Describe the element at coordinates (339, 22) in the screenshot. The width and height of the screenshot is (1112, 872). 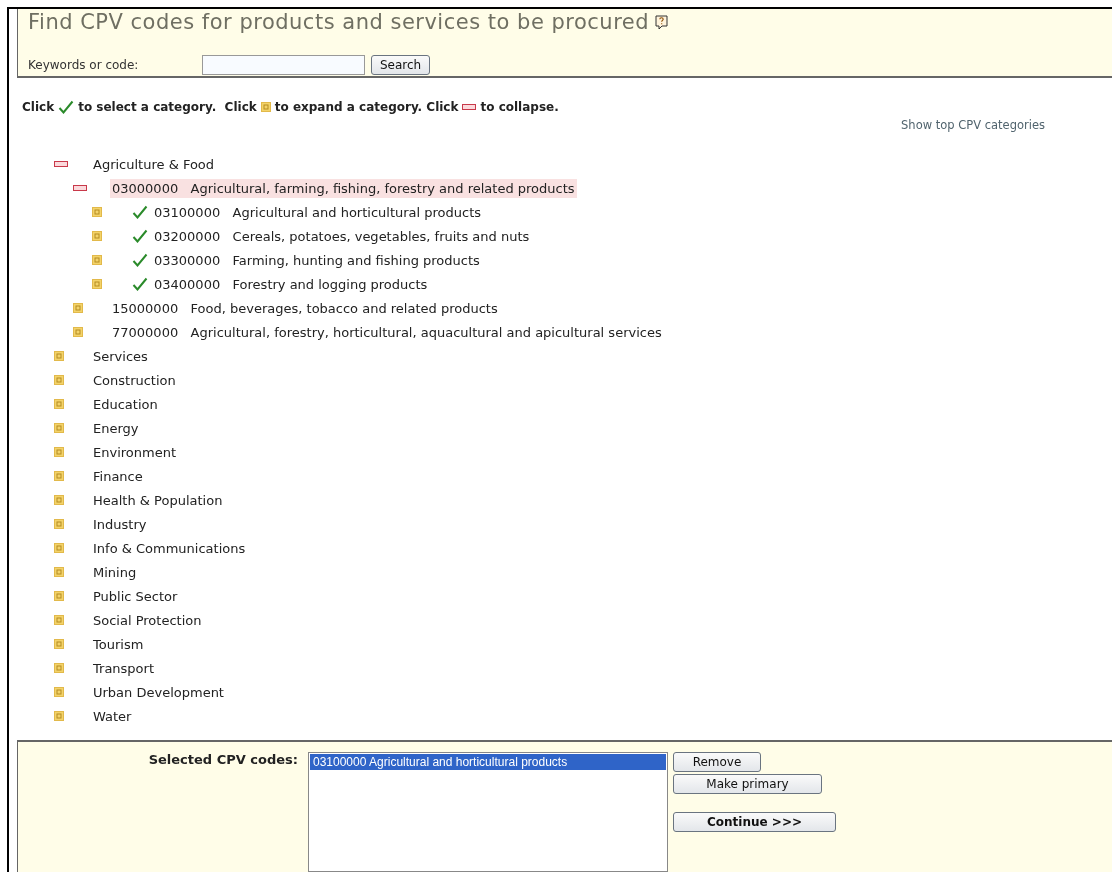
I see `page-title: Find CPV codes for products and services to be procured` at that location.